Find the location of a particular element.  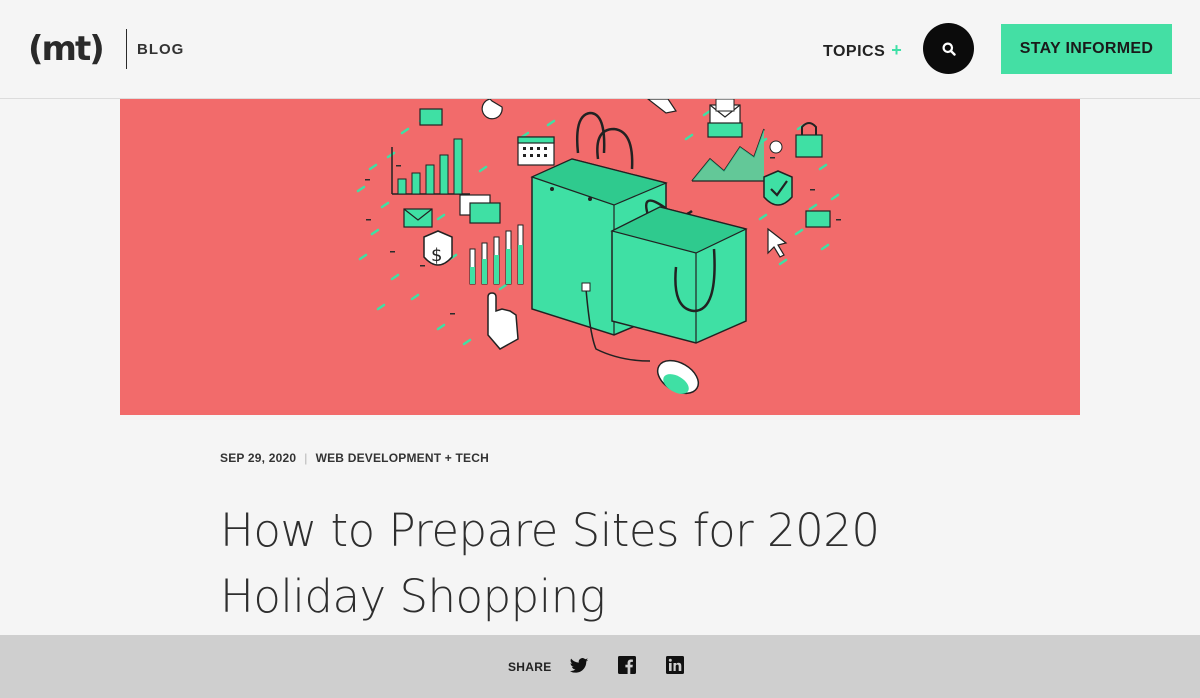

publish-date: SEP 29, 2020 is located at coordinates (258, 458).